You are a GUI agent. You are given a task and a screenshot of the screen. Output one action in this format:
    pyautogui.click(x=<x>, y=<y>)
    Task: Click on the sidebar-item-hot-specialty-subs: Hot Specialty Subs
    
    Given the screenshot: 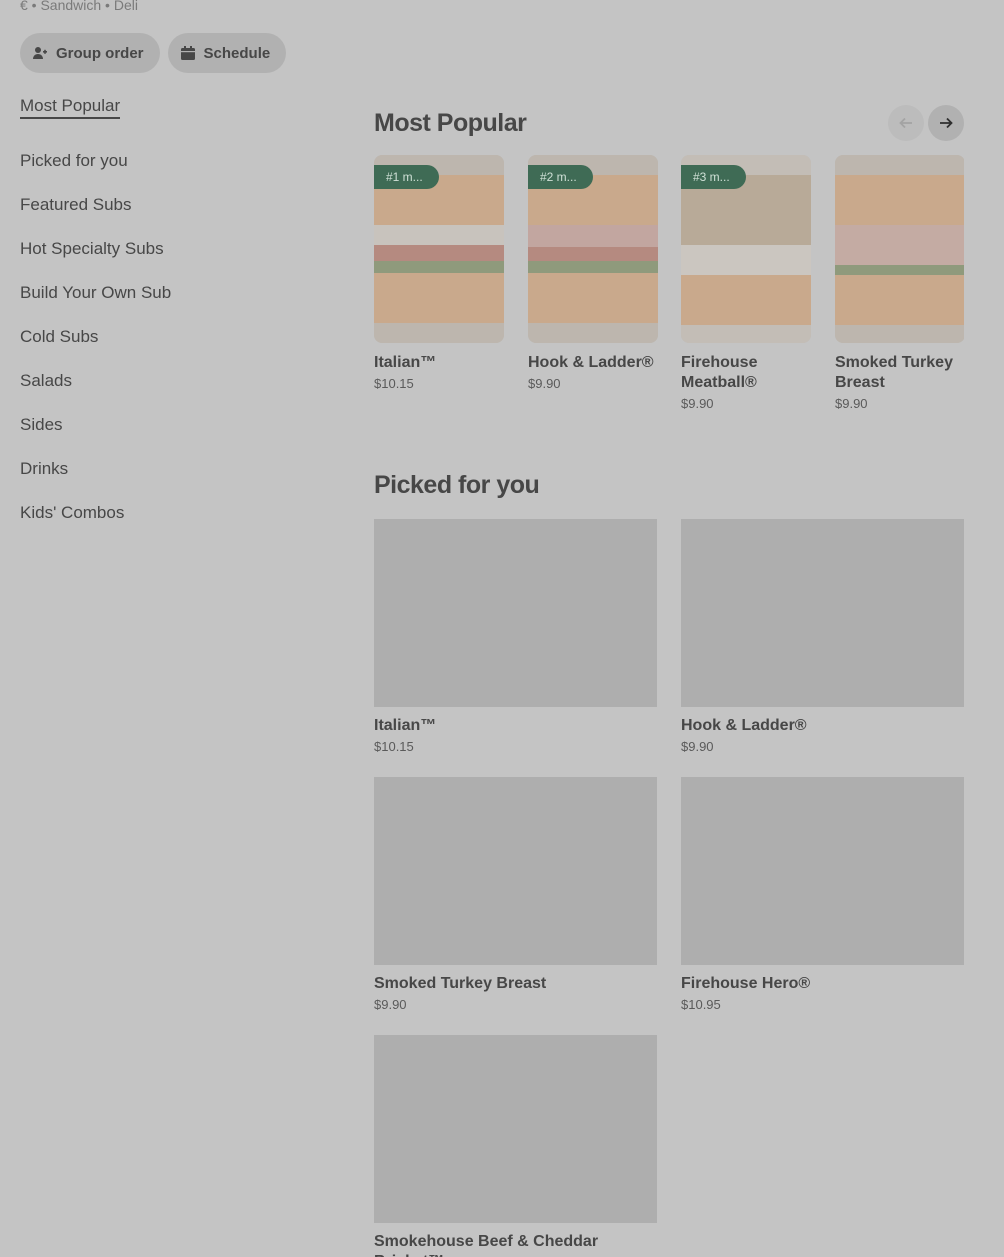 What is the action you would take?
    pyautogui.click(x=170, y=249)
    